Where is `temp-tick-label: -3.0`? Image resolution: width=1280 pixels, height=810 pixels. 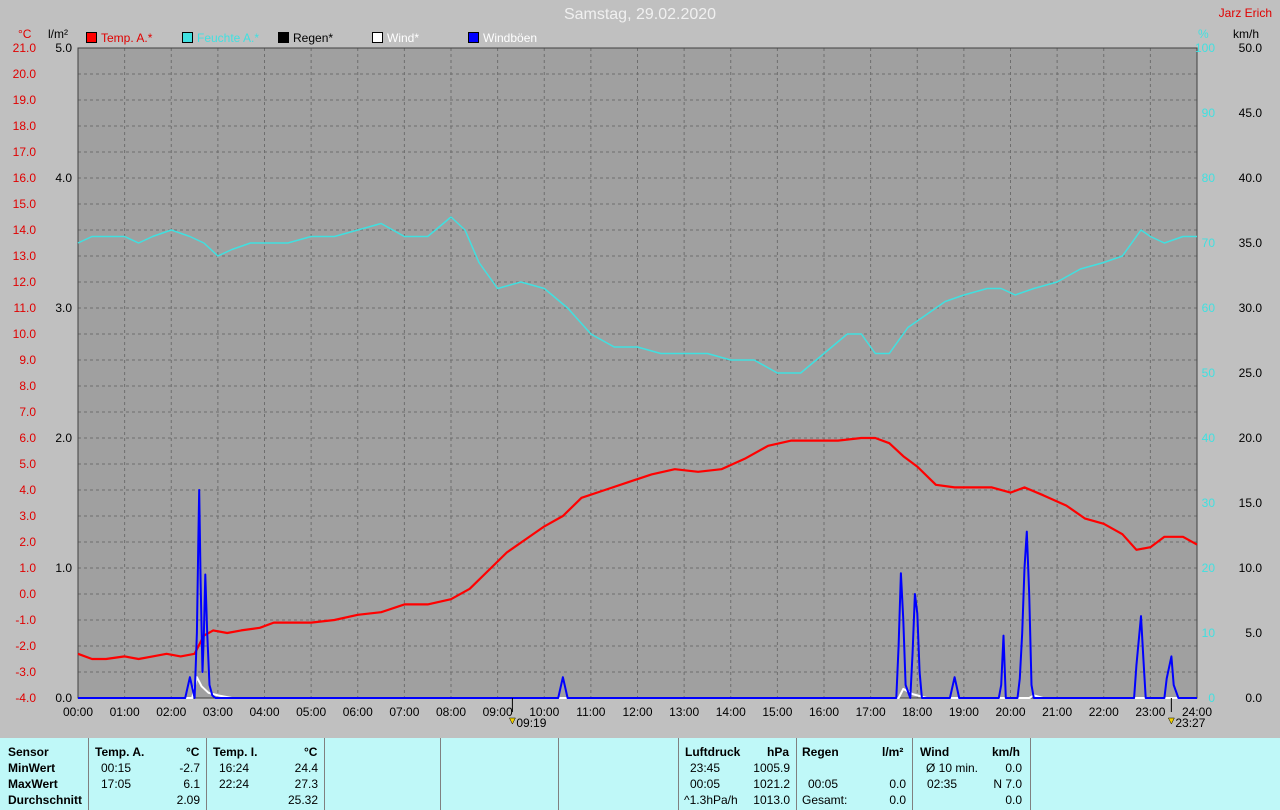
temp-tick-label: -3.0 is located at coordinates (25, 672).